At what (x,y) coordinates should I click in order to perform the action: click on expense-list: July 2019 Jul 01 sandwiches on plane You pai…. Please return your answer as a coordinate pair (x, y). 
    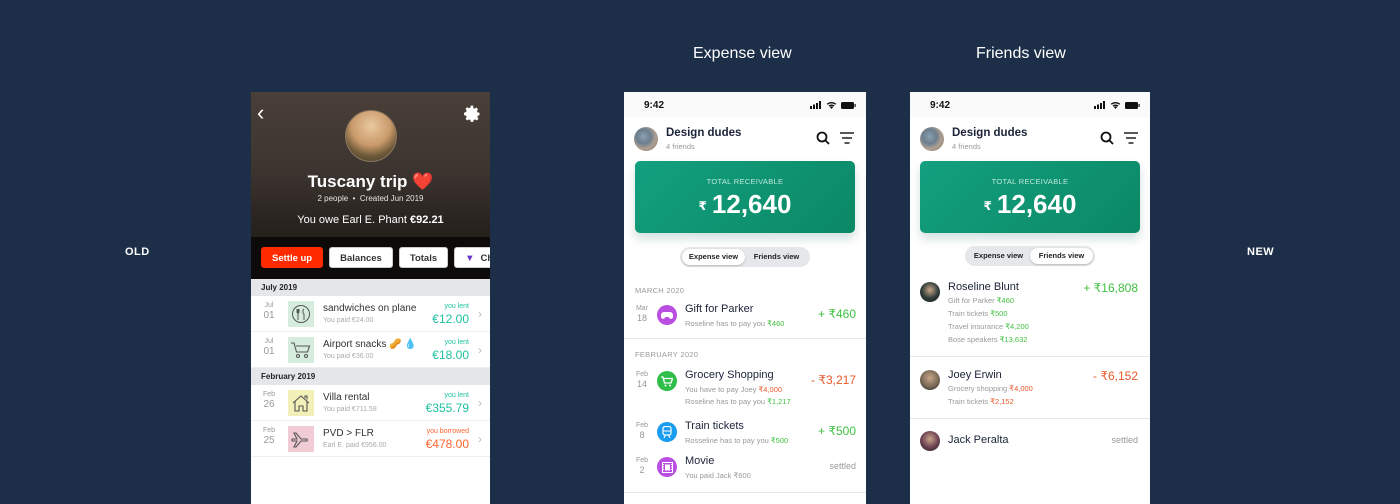
    Looking at the image, I should click on (370, 368).